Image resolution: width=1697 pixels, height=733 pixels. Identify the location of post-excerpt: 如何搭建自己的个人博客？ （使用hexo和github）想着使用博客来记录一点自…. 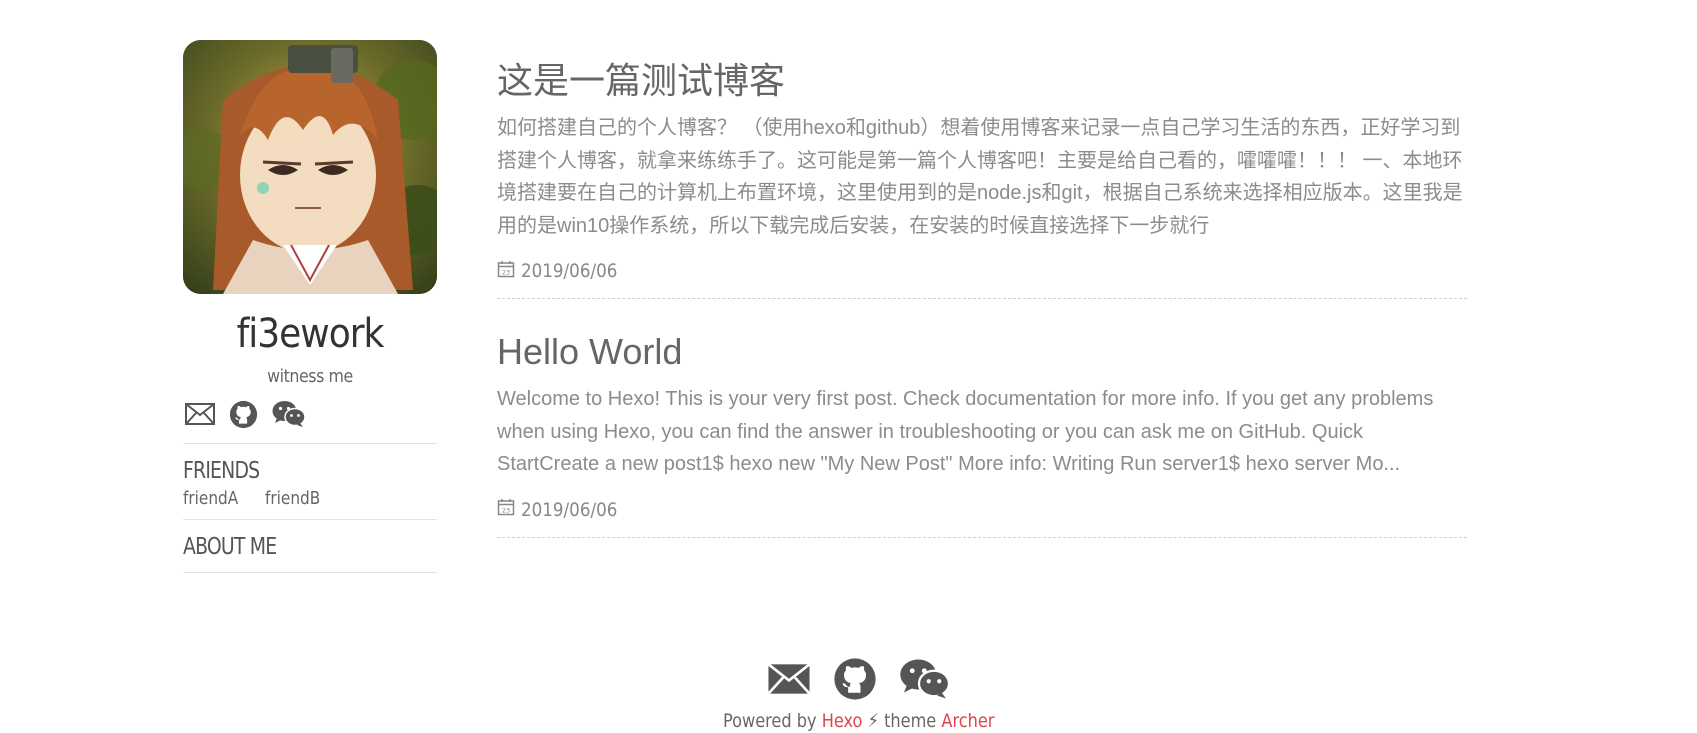
(980, 177).